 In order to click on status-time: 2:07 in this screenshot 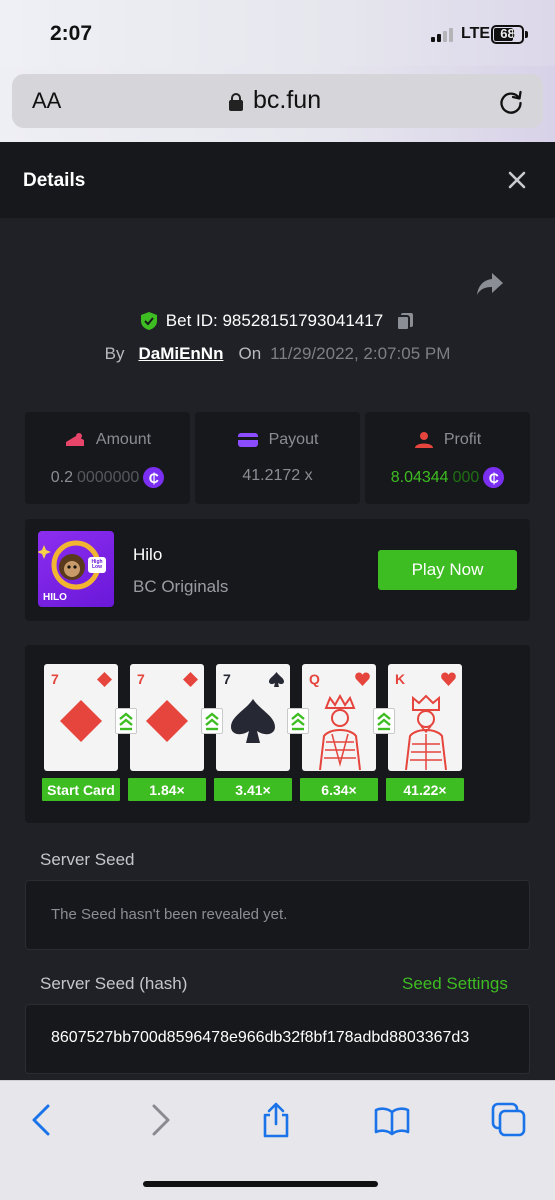, I will do `click(71, 33)`.